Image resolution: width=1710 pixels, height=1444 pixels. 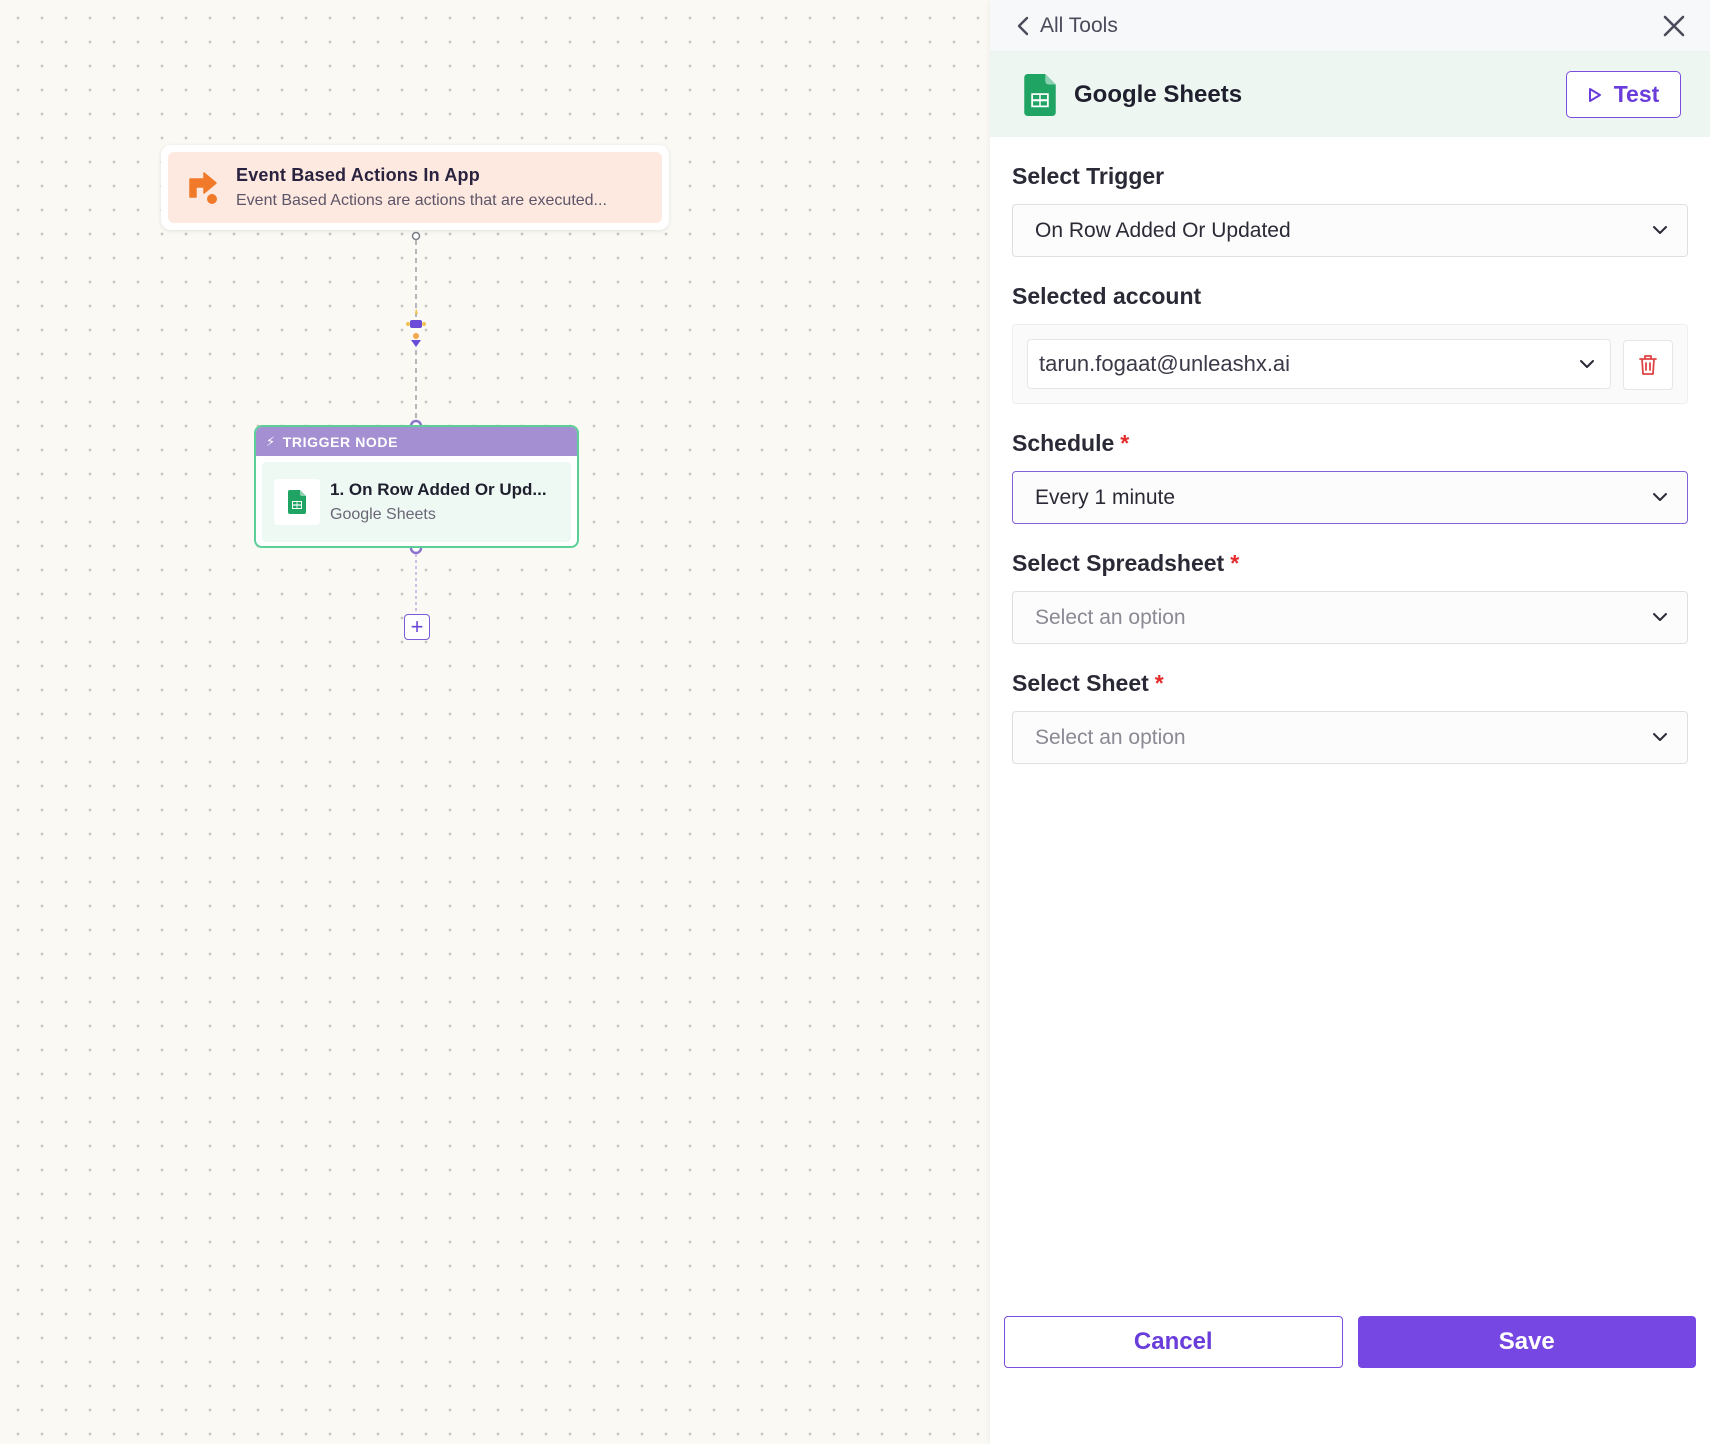 What do you see at coordinates (1110, 737) in the screenshot?
I see `select-sheet-placeholder: Select an option` at bounding box center [1110, 737].